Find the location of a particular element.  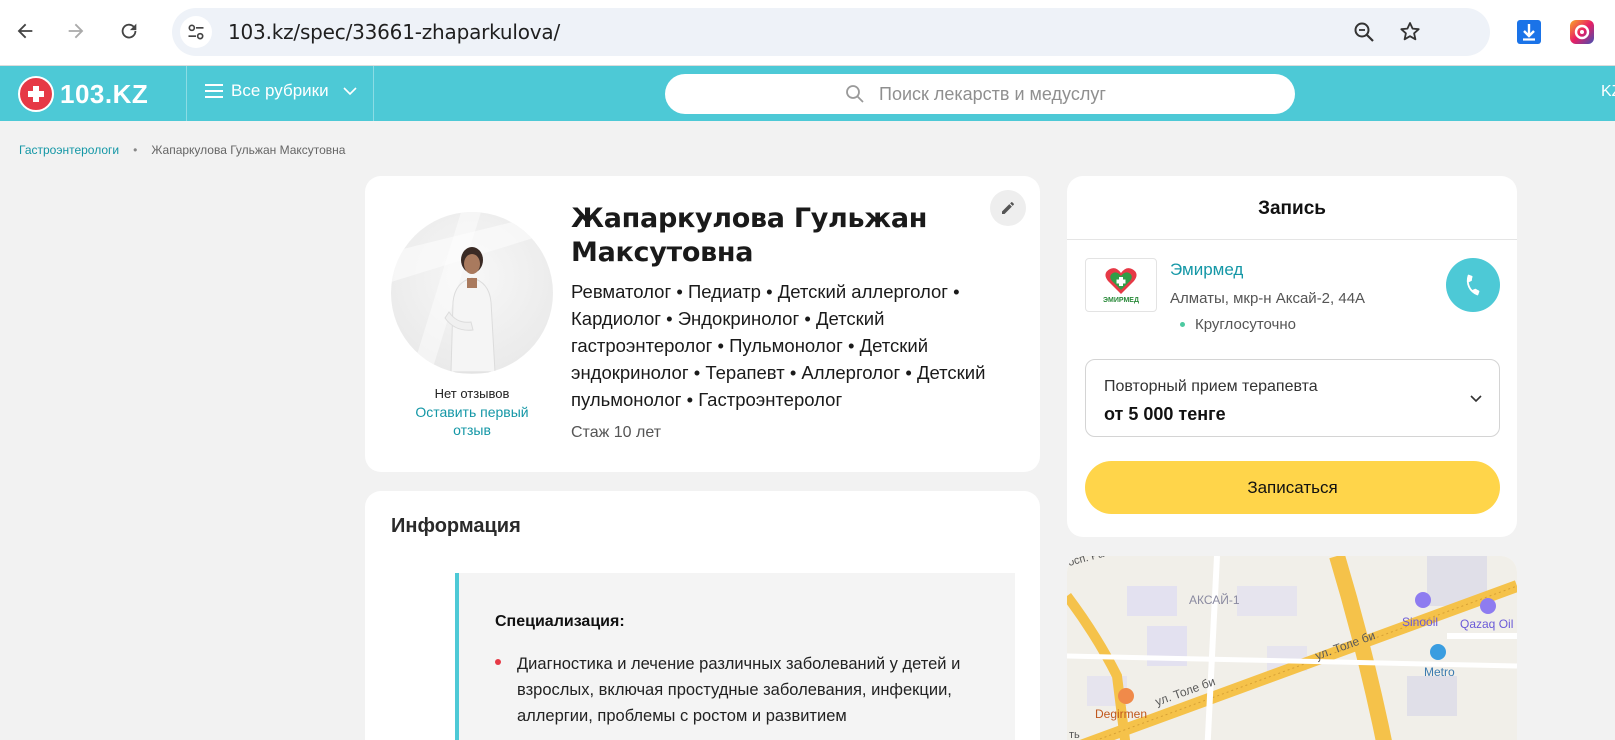

doctor-name: Жапаркулова Гульжан Максутовна is located at coordinates (749, 235).